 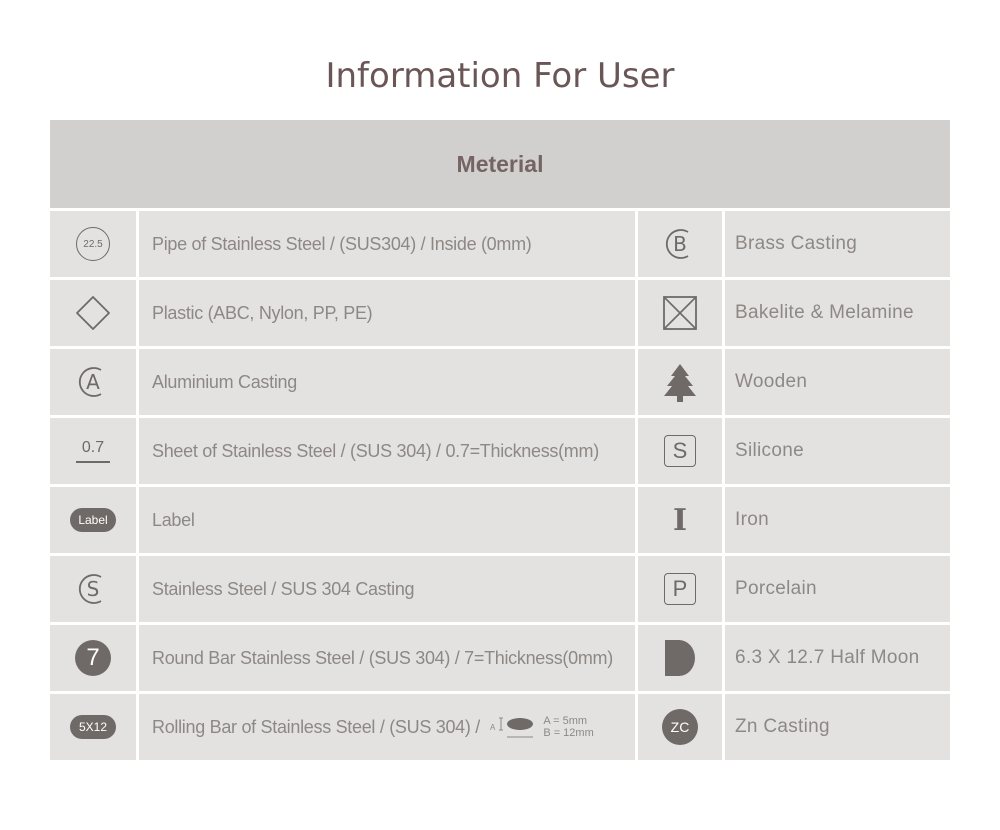 What do you see at coordinates (769, 450) in the screenshot?
I see `material-label: Silicone` at bounding box center [769, 450].